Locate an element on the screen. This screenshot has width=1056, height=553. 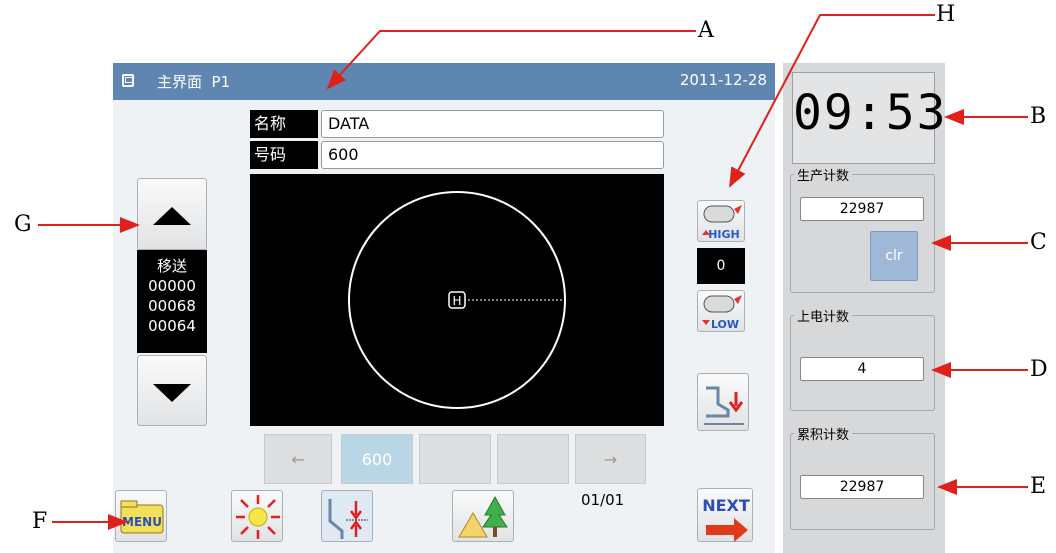
label-d: D is located at coordinates (1039, 369).